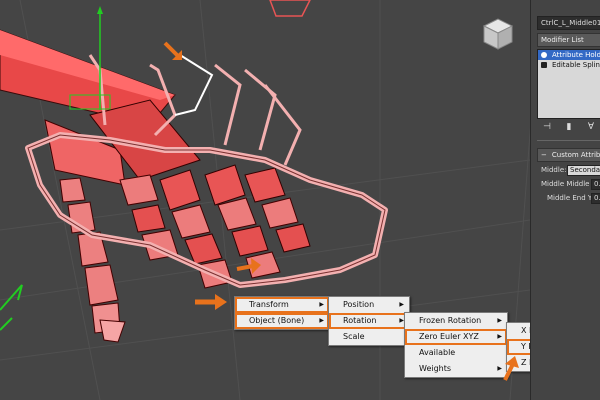 The height and width of the screenshot is (400, 600). What do you see at coordinates (554, 170) in the screenshot?
I see `middle-label: Middle:` at bounding box center [554, 170].